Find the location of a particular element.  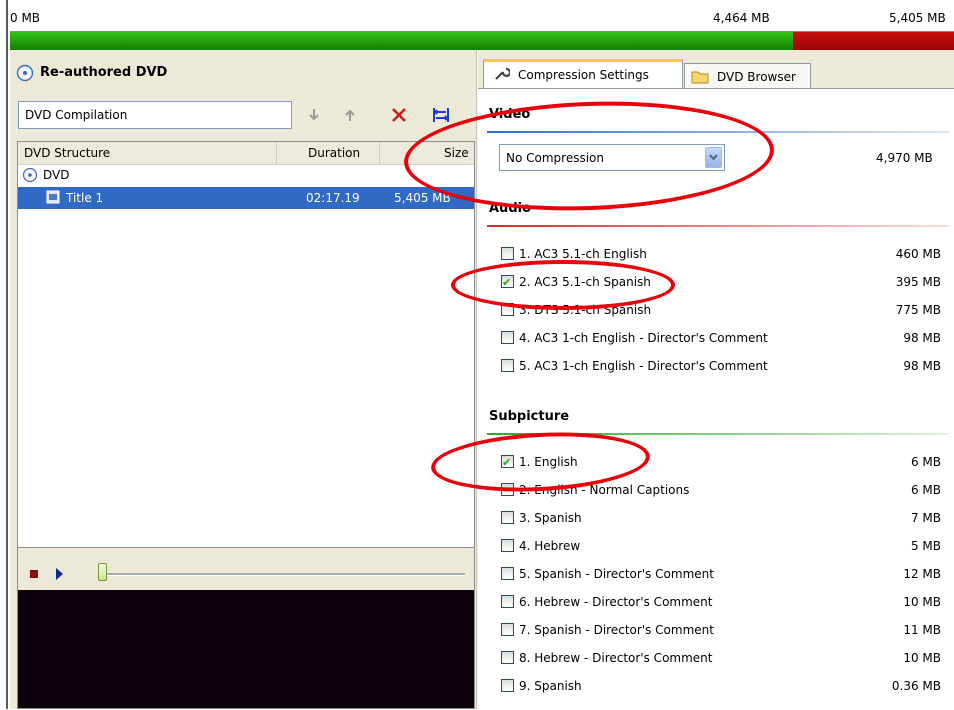

title-name: Title 1 is located at coordinates (85, 198).